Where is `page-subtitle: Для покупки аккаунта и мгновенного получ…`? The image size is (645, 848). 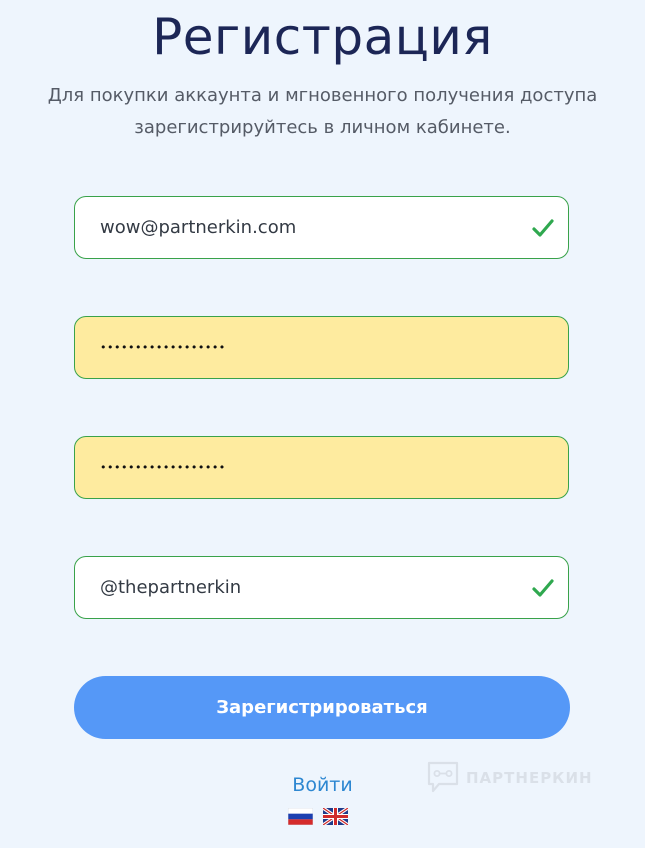
page-subtitle: Для покупки аккаунта и мгновенного получ… is located at coordinates (322, 112).